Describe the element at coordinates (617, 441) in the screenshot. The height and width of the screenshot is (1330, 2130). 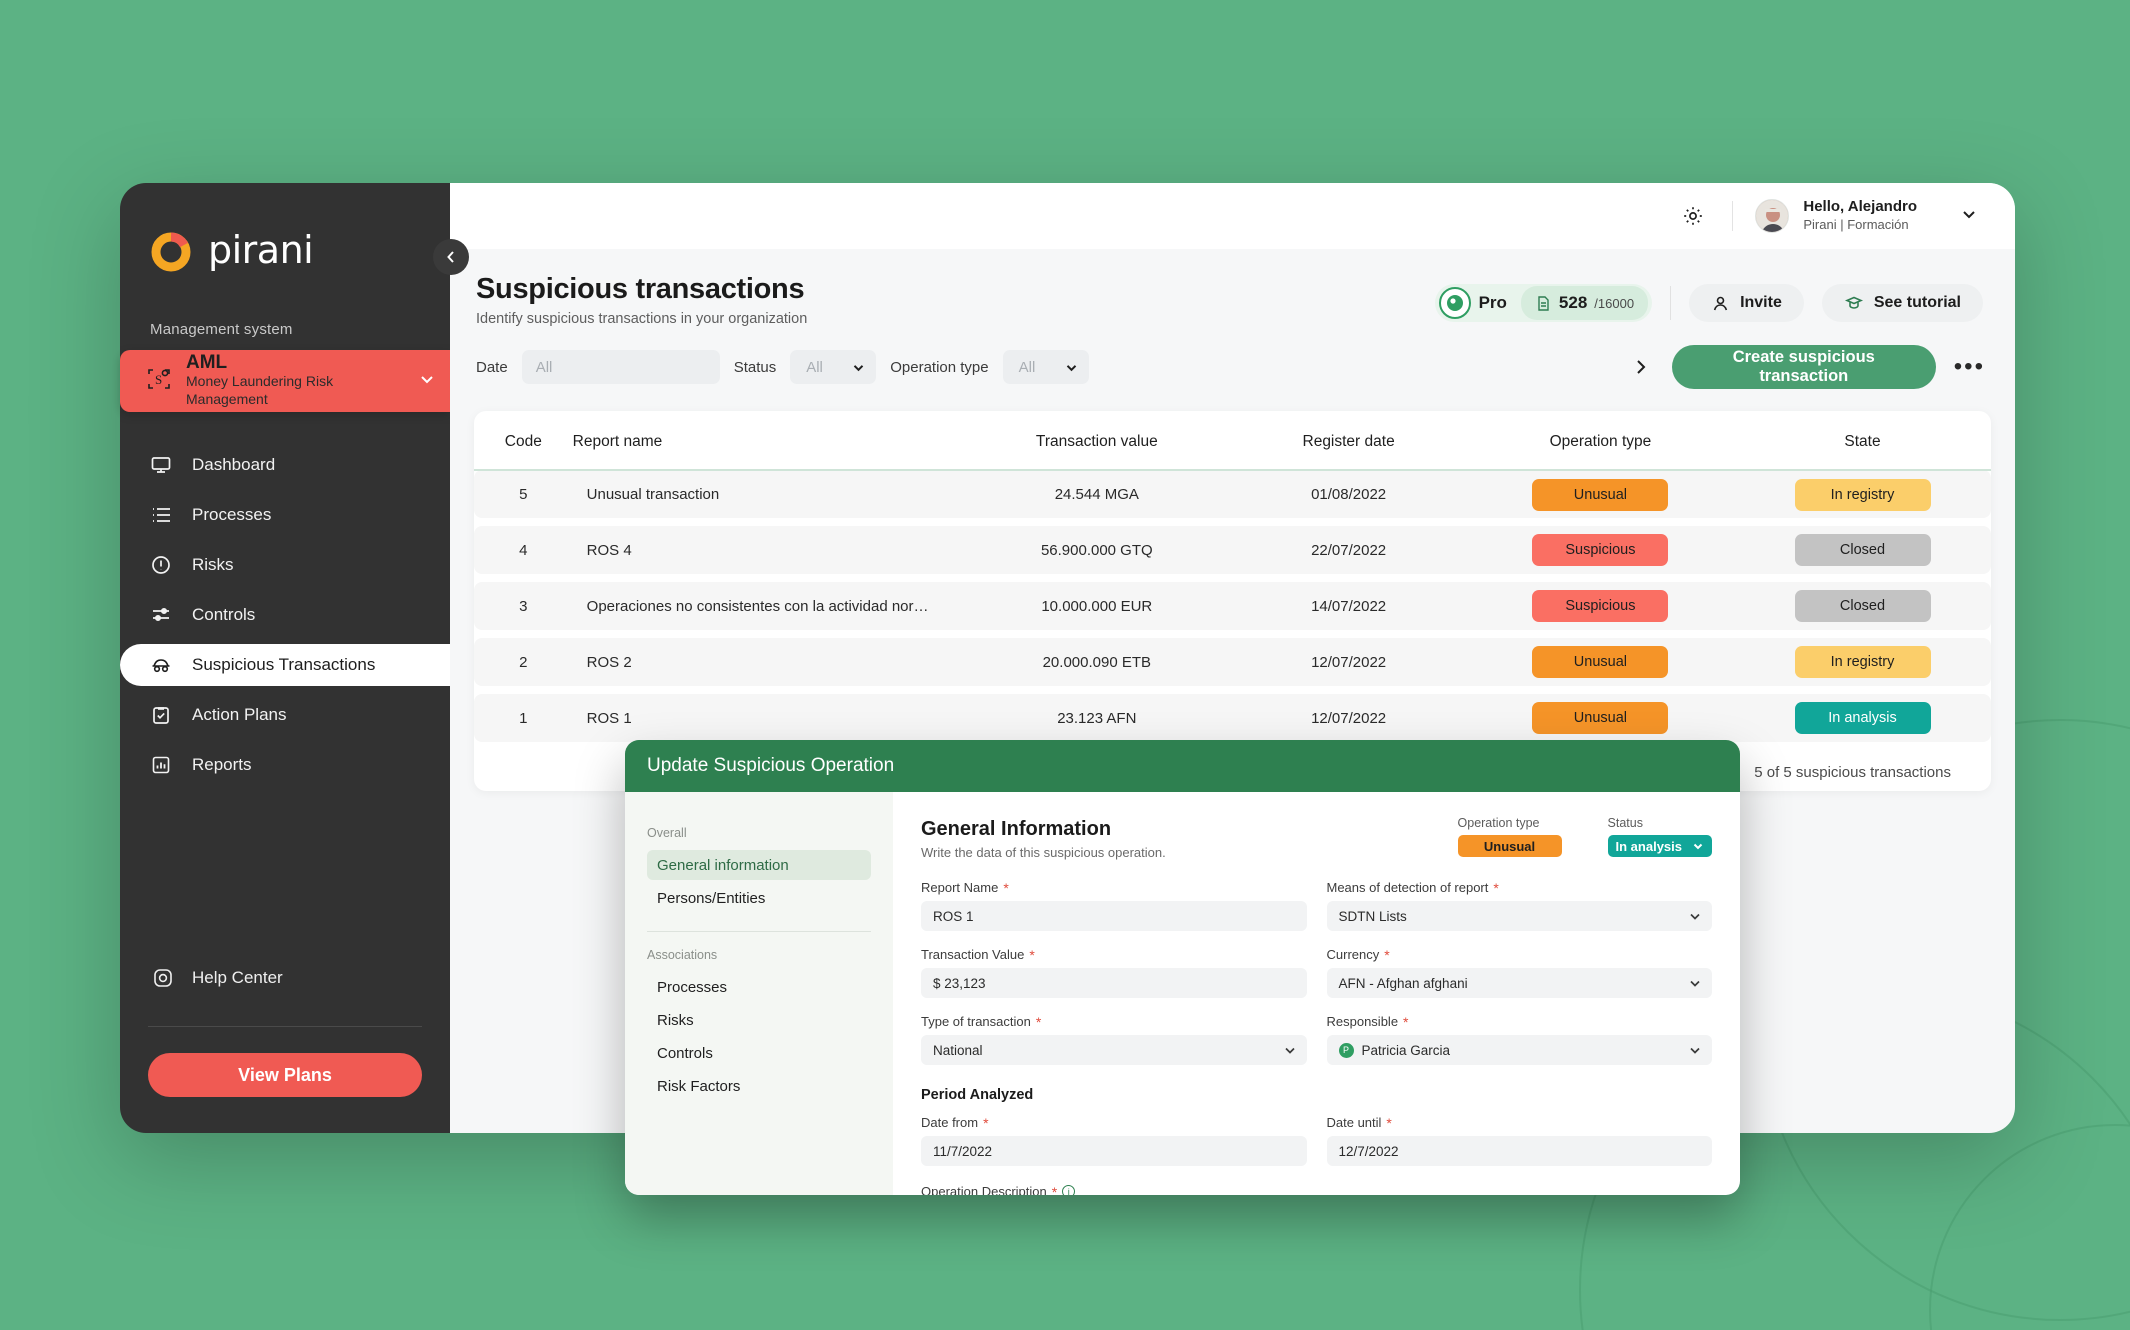
I see `column-report-name: Report name` at that location.